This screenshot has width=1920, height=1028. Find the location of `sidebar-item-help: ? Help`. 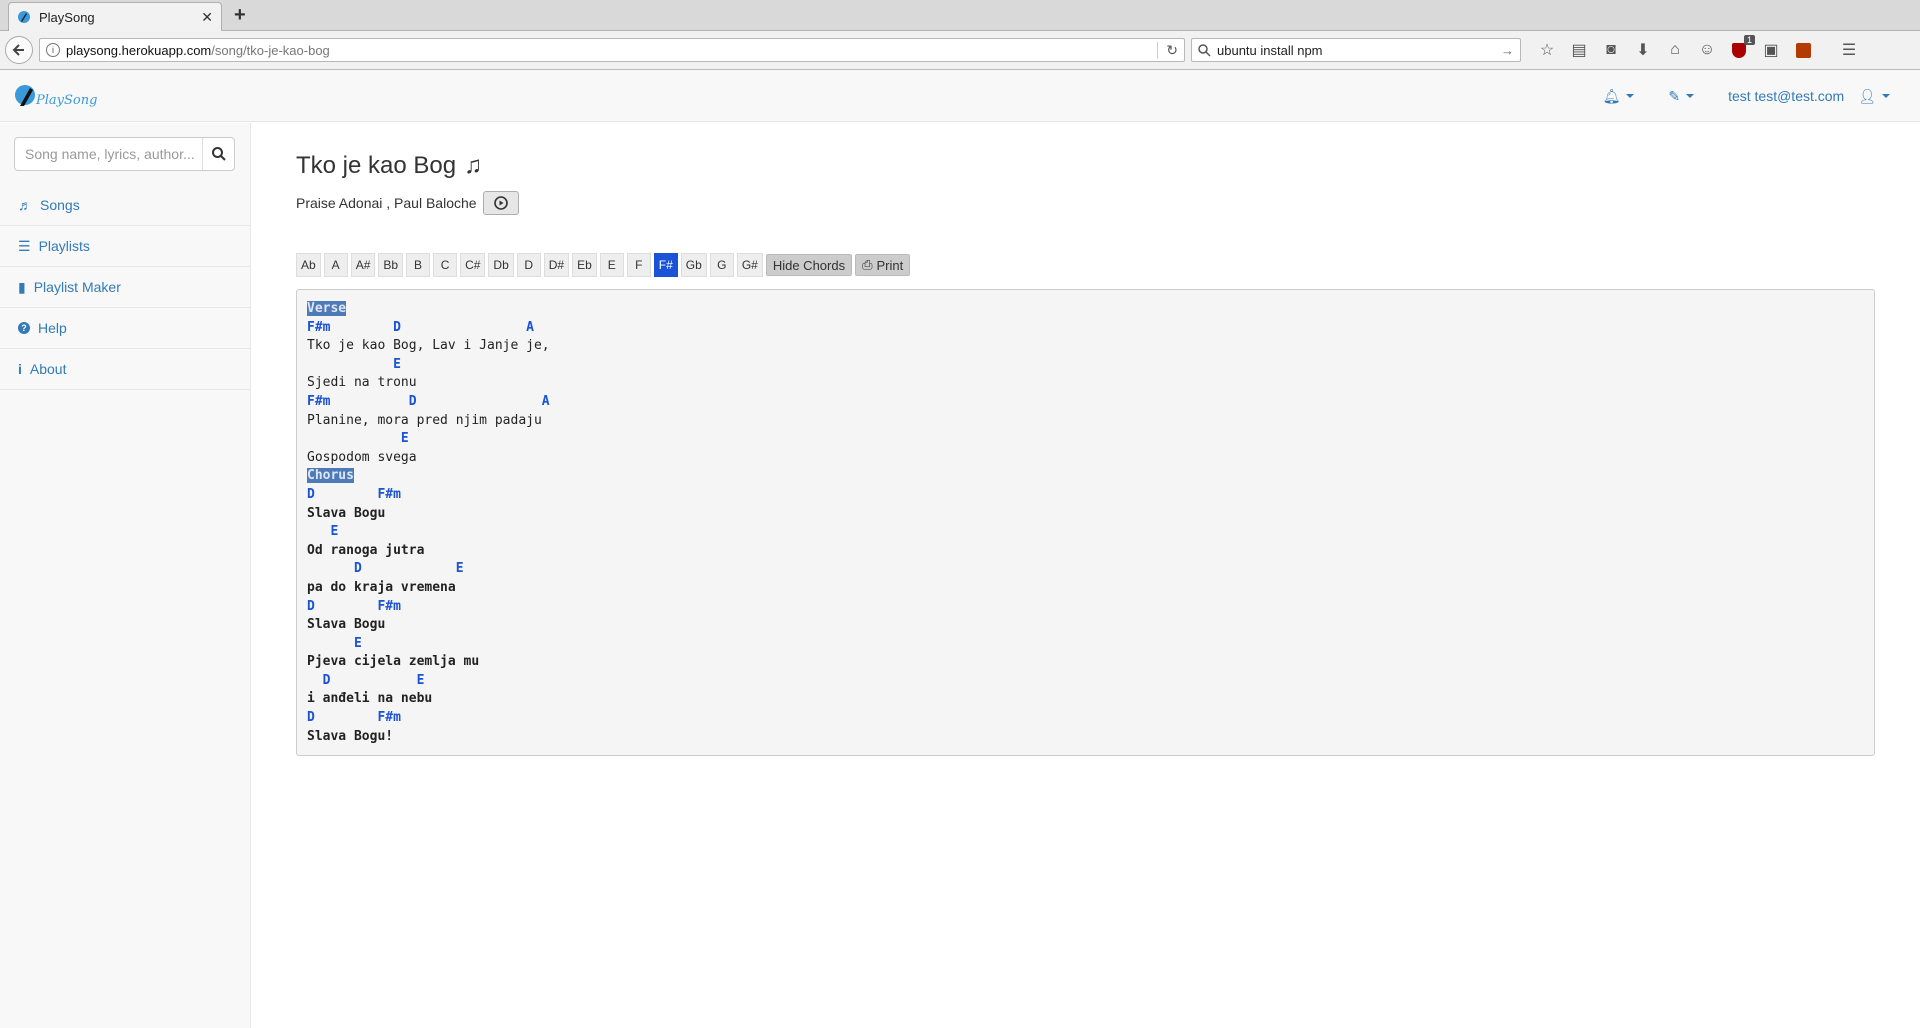

sidebar-item-help: ? Help is located at coordinates (125, 328).